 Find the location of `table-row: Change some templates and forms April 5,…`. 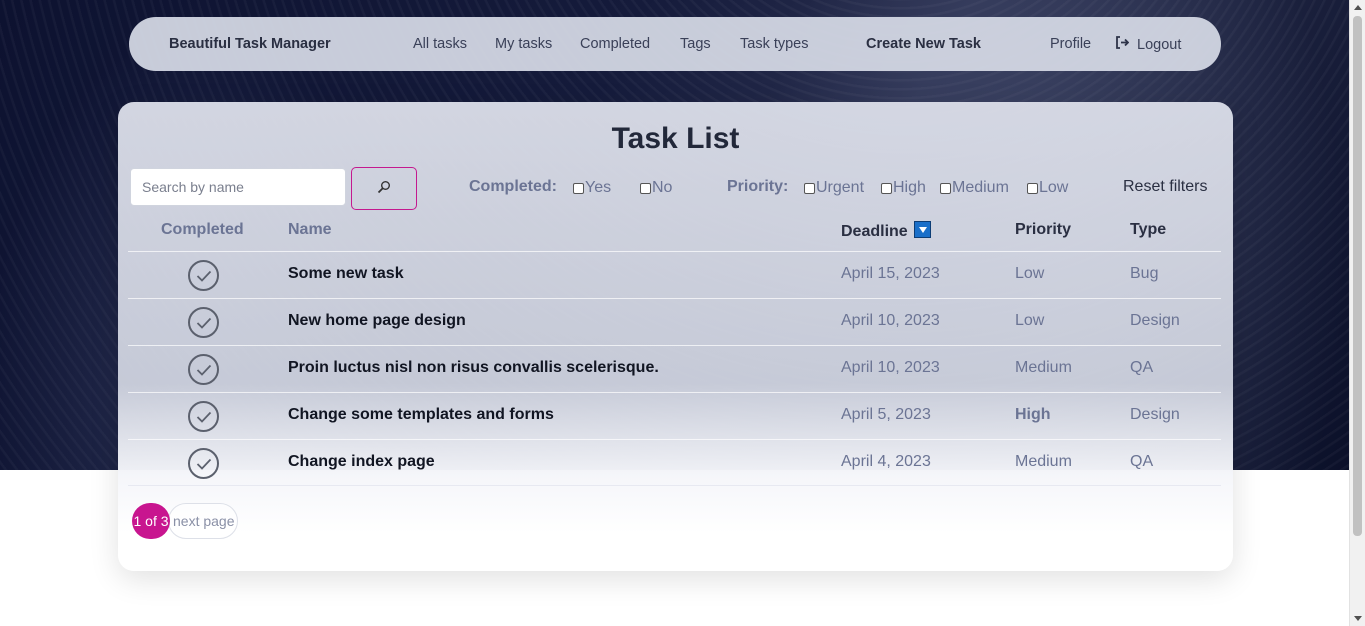

table-row: Change some templates and forms April 5,… is located at coordinates (674, 415).